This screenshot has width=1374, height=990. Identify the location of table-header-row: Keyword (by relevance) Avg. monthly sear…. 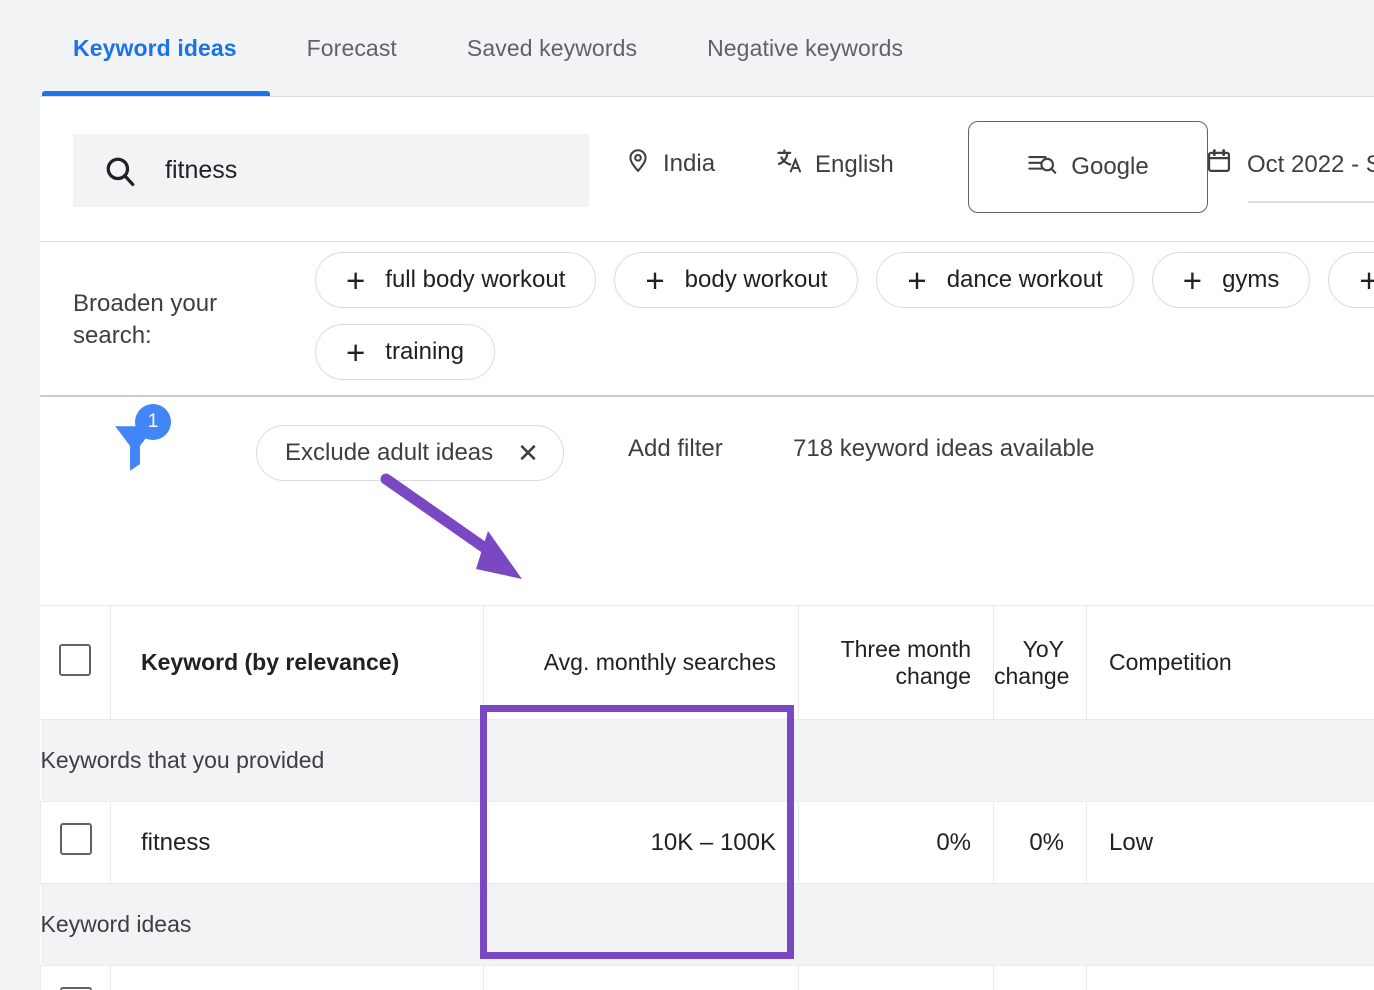
(707, 662).